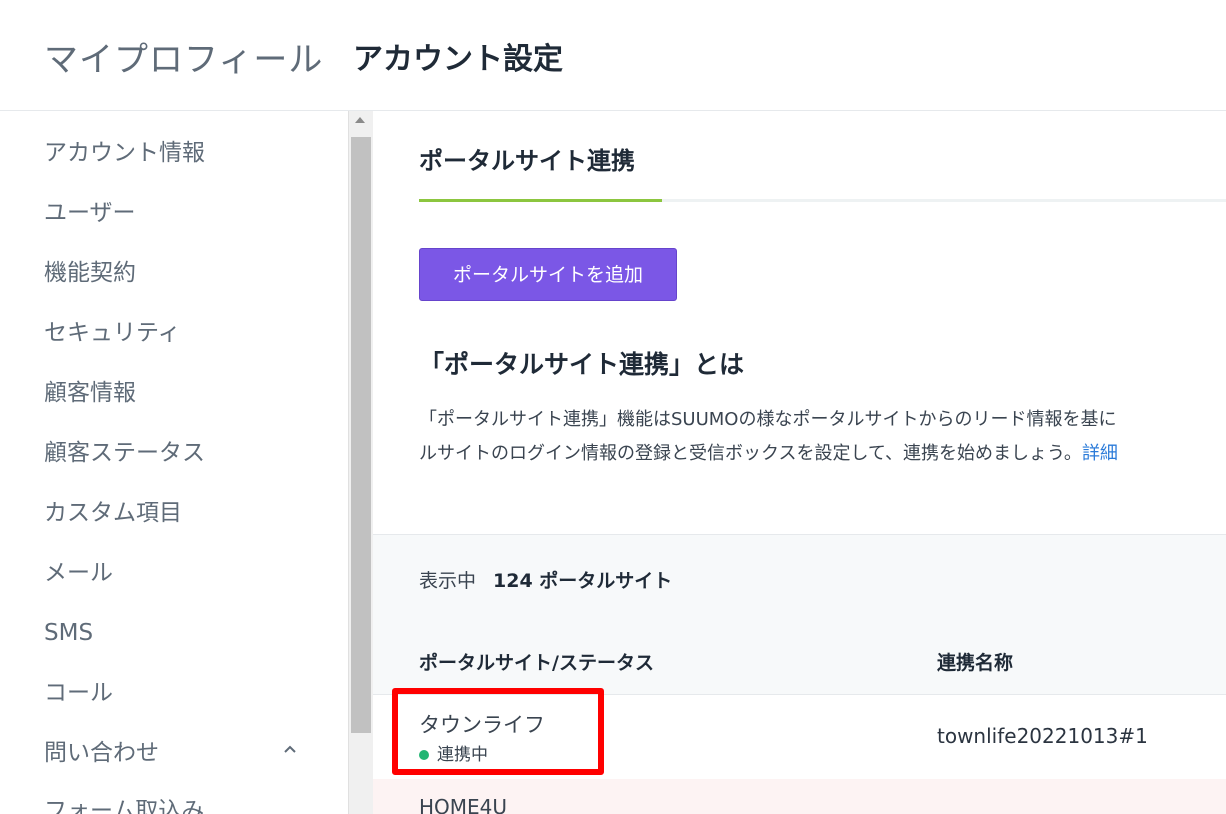 This screenshot has width=1226, height=814. Describe the element at coordinates (582, 364) in the screenshot. I see `about-heading: 「ポータルサイト連携」とは` at that location.